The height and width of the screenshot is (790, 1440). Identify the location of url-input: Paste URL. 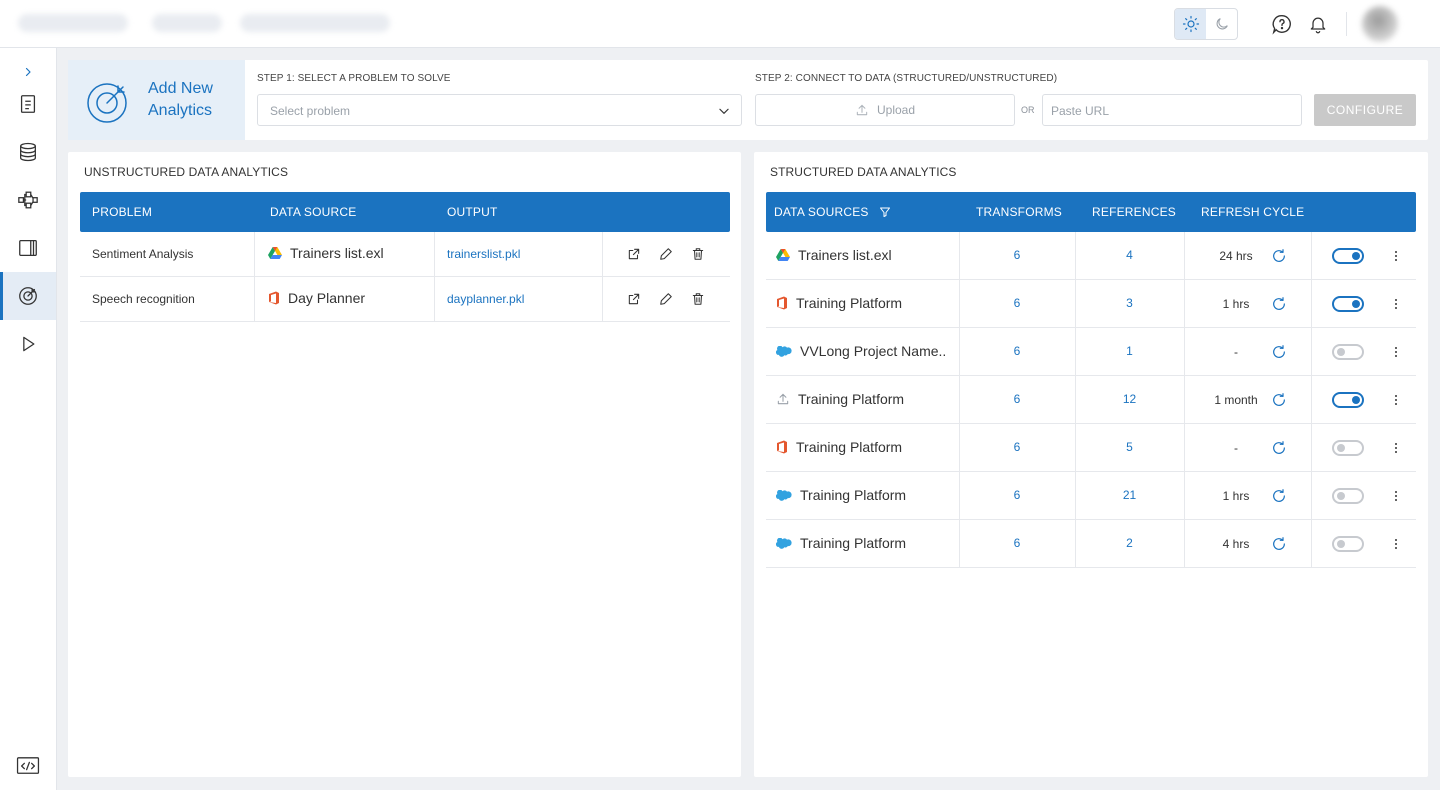
(1172, 110).